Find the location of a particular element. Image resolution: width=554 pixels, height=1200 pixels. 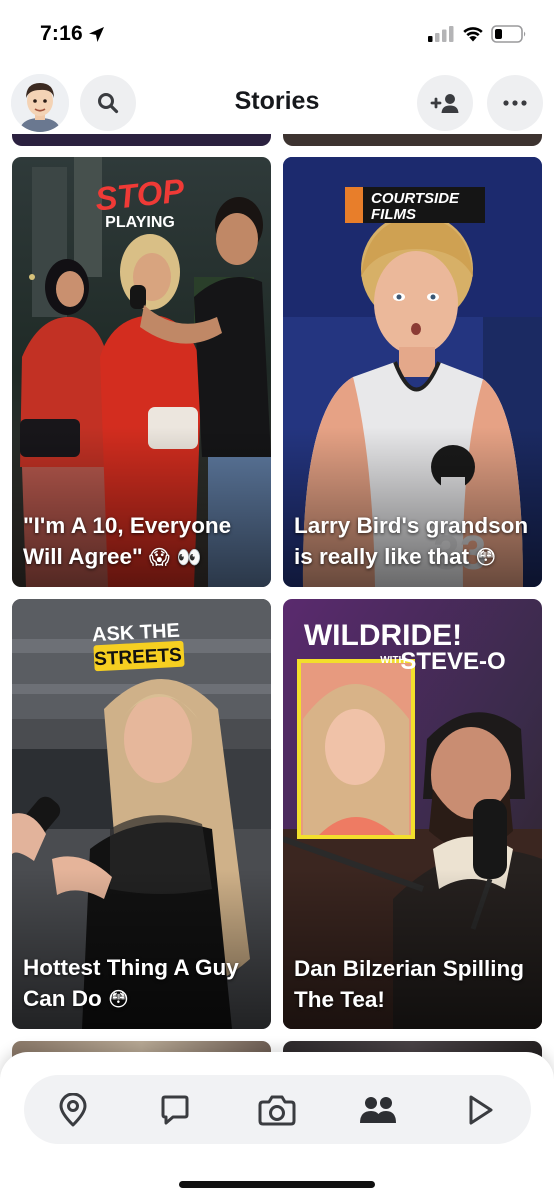

add-friend-icon is located at coordinates (444, 103).